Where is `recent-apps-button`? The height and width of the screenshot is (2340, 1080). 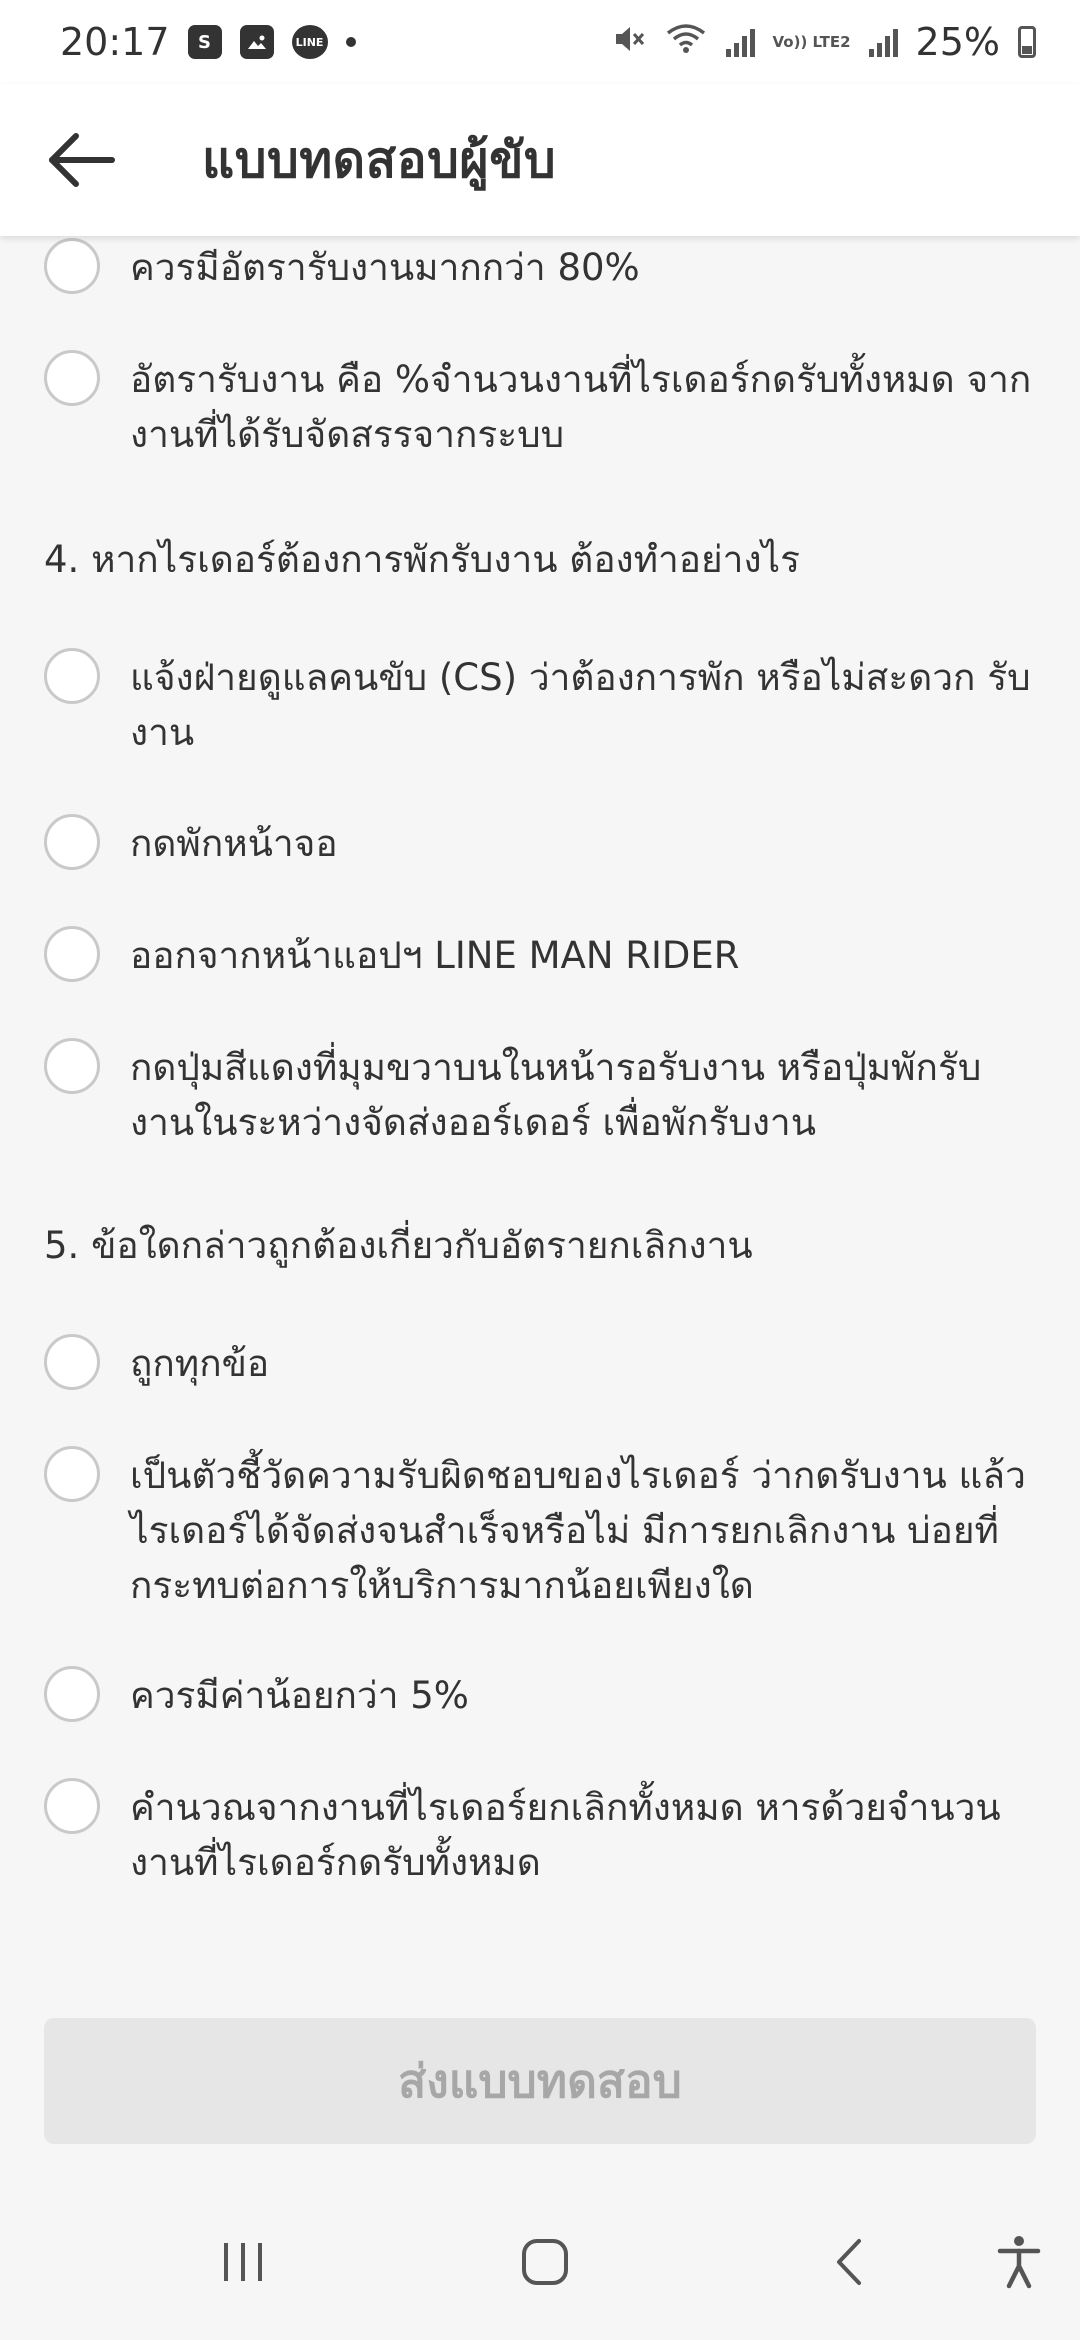
recent-apps-button is located at coordinates (243, 2262).